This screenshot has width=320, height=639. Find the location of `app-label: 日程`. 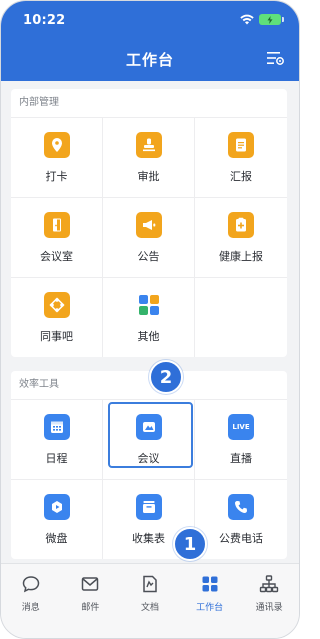

app-label: 日程 is located at coordinates (56, 458).